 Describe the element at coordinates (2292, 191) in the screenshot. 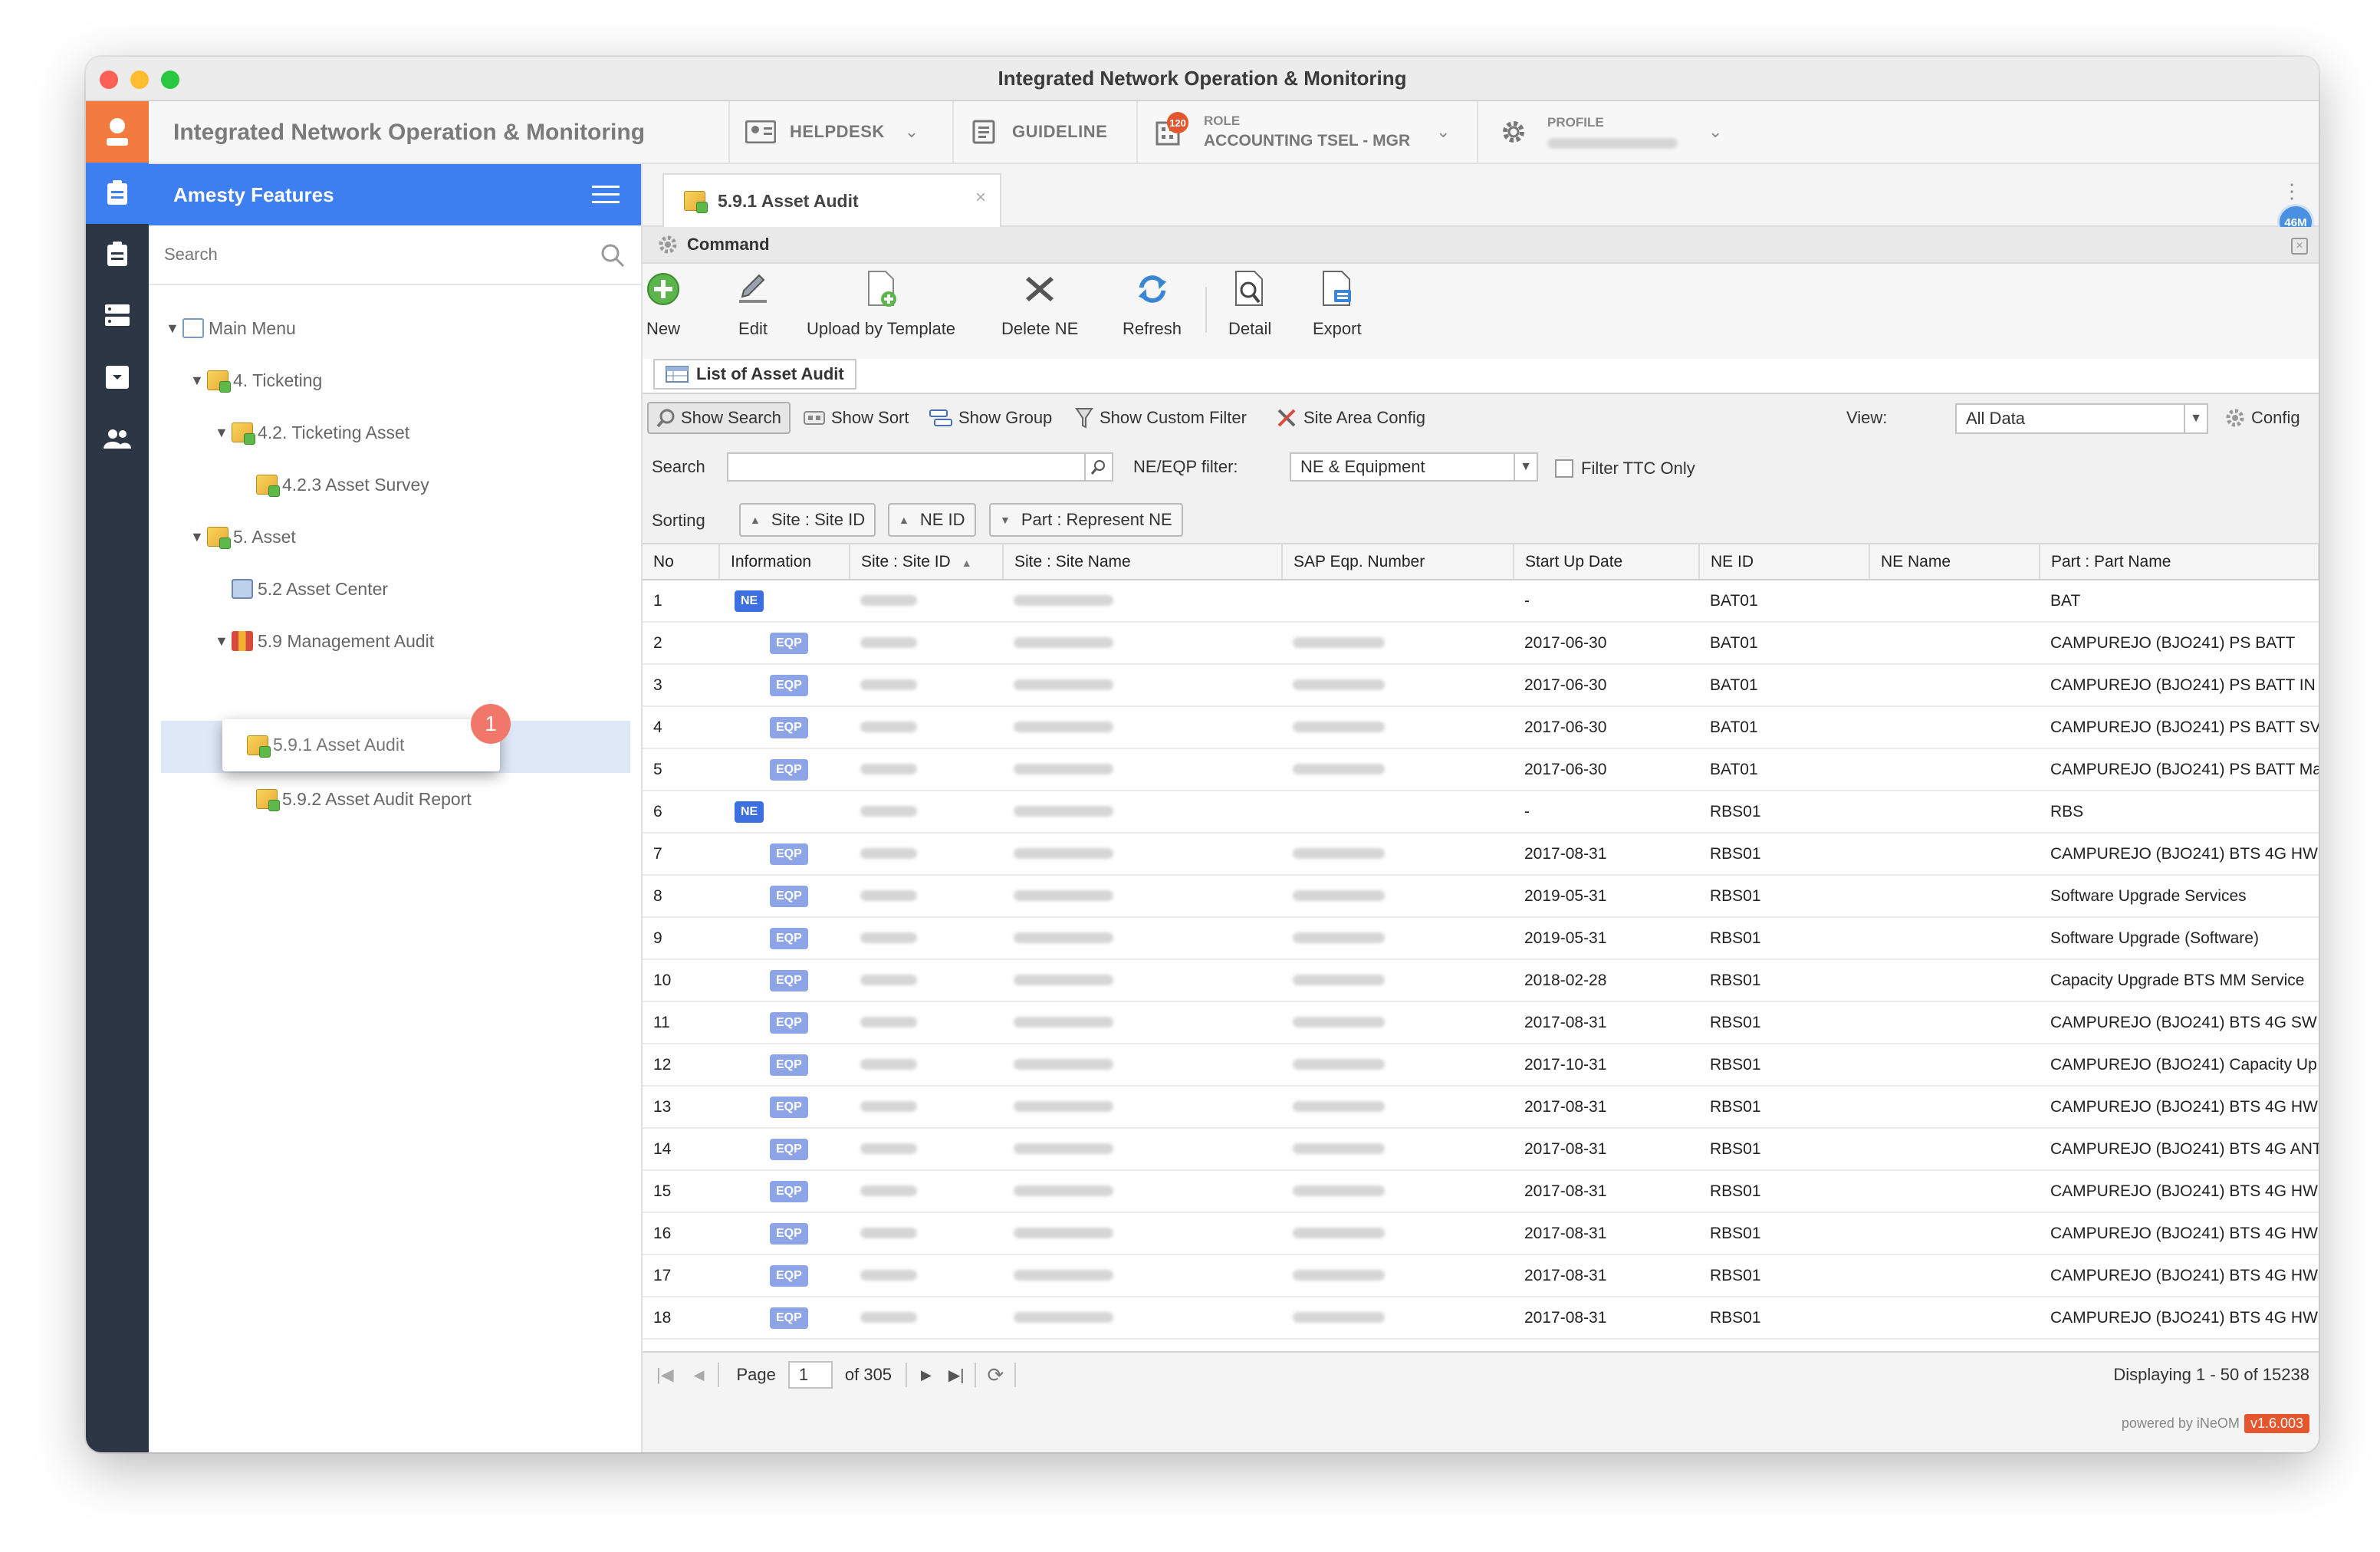

I see `more-options-icon: ⋮` at that location.